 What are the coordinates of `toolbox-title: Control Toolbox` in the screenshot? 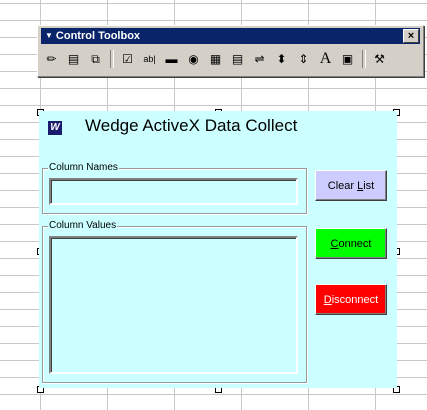 It's located at (98, 36).